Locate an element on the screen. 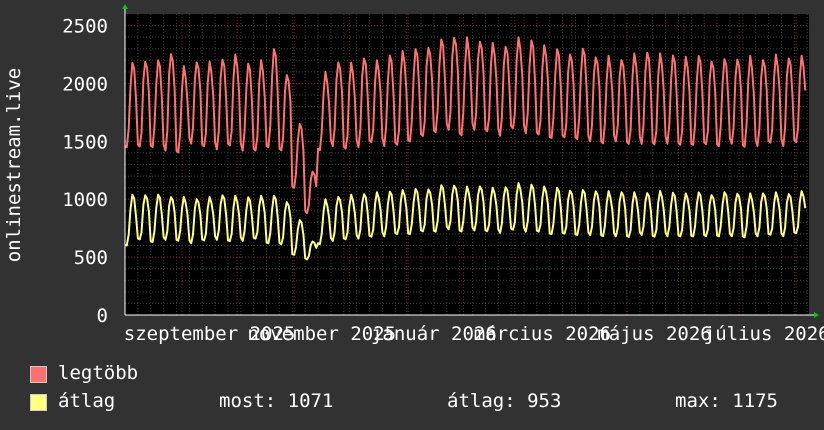 The height and width of the screenshot is (430, 824). legend-label-avg: átlag is located at coordinates (87, 401).